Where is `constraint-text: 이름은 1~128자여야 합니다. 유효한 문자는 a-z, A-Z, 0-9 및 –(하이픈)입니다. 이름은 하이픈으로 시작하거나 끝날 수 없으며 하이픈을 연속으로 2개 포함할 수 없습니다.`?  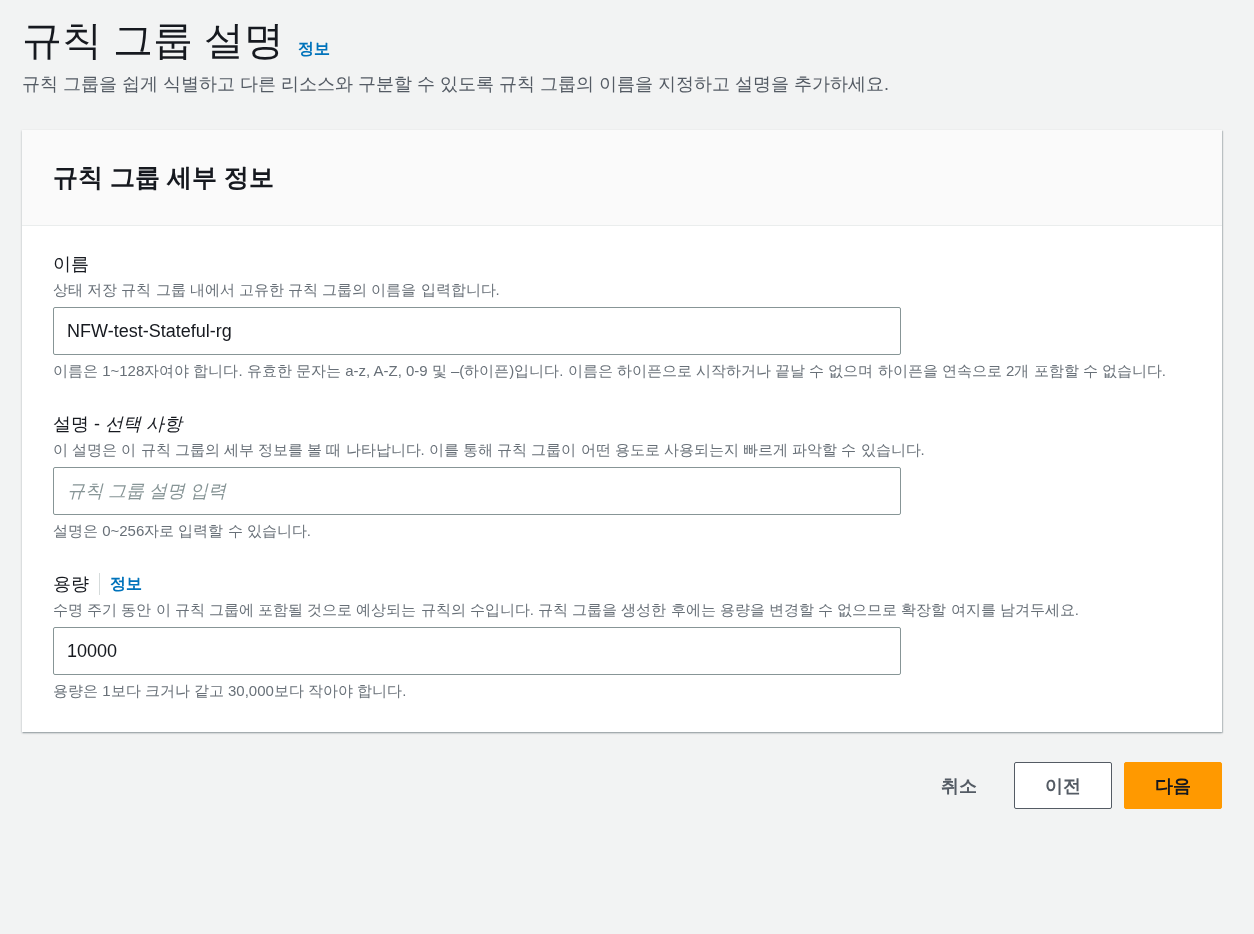
constraint-text: 이름은 1~128자여야 합니다. 유효한 문자는 a-z, A-Z, 0-9 및 –(하이픈)입니다. 이름은 하이픈으로 시작하거나 끝날 수 없으며 하이픈을 연속으로 2개 포함할 수 없습니다. is located at coordinates (610, 371).